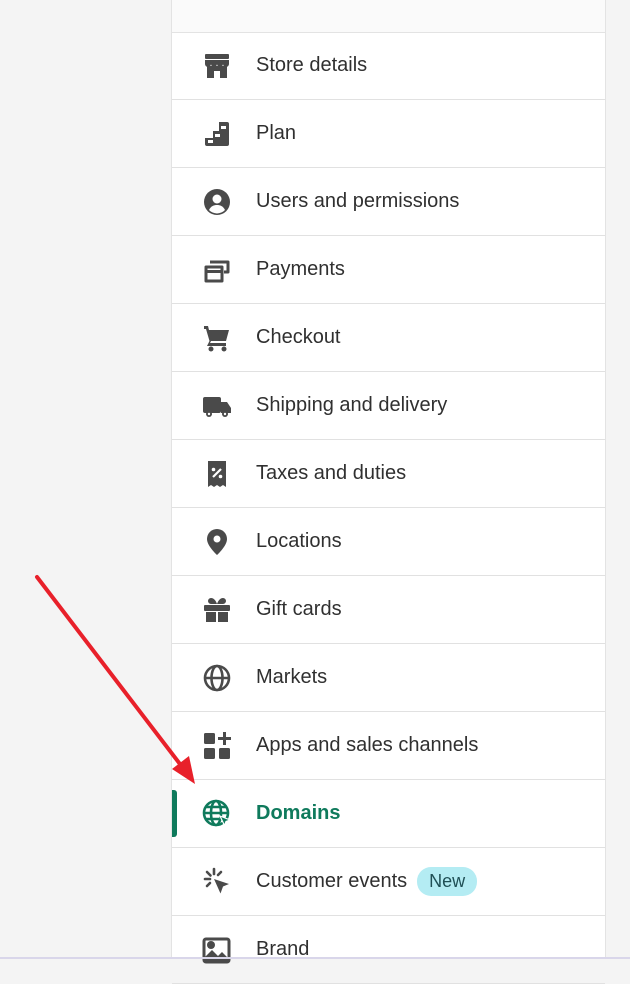  I want to click on sidebar-item-gift-cards: Gift cards, so click(388, 610).